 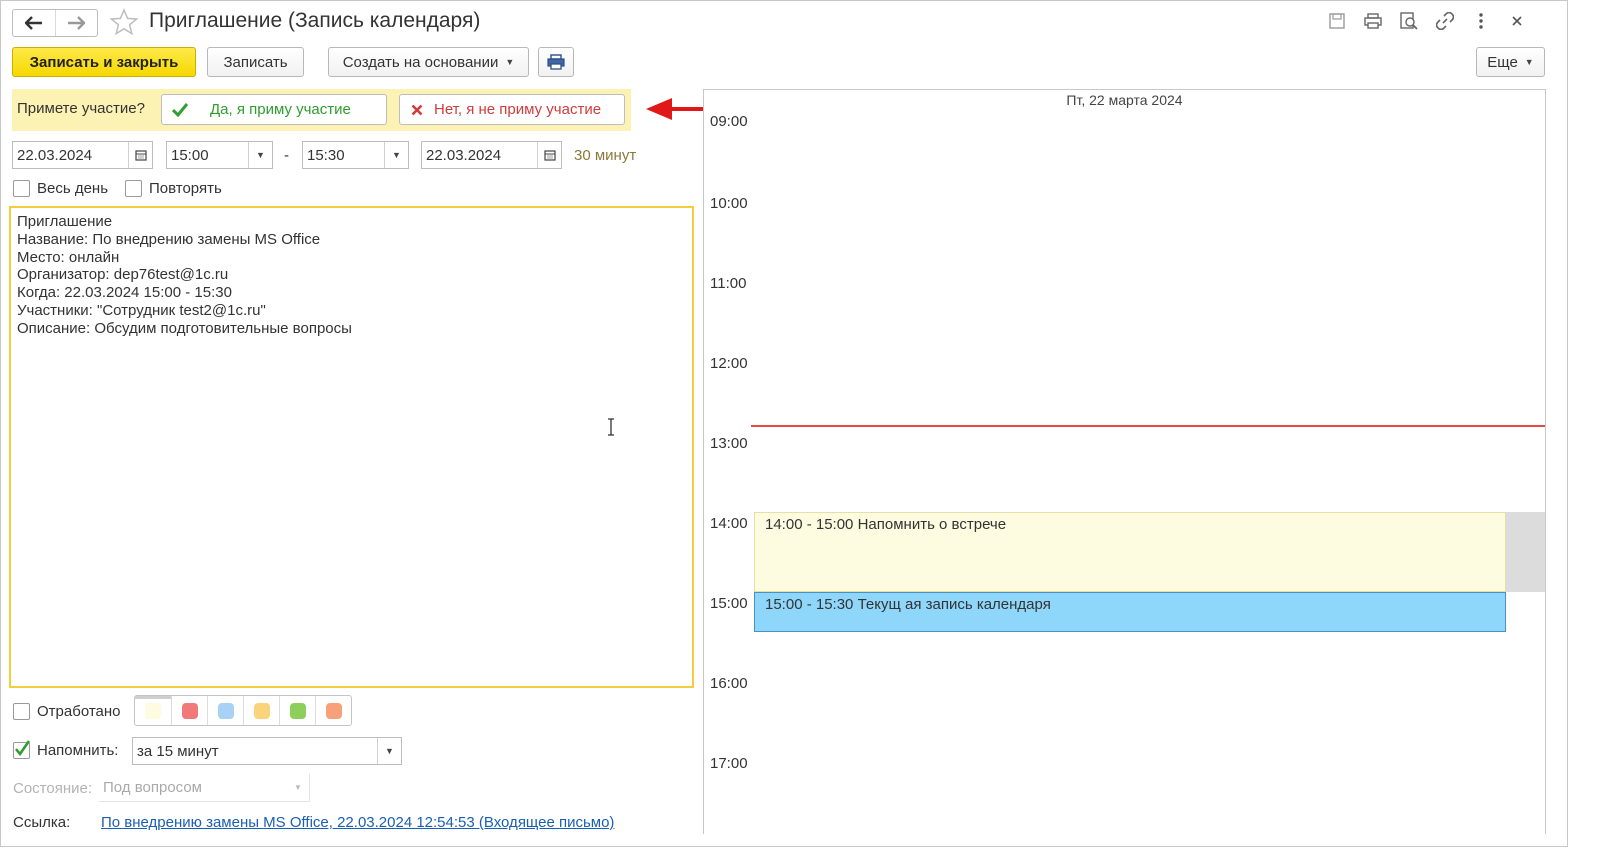 I want to click on save-and-close-button: Записать и закрыть, so click(x=104, y=62).